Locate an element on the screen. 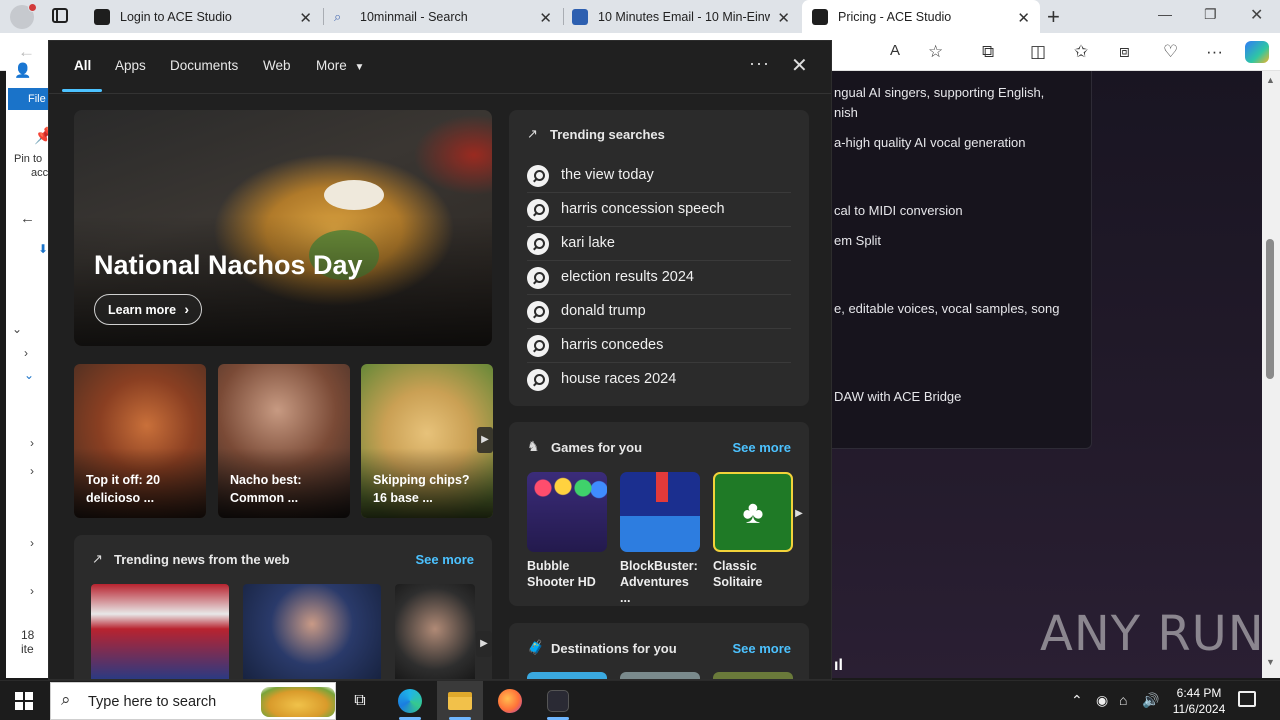 The height and width of the screenshot is (720, 1280). task-view-icon: ⧉ is located at coordinates (360, 700).